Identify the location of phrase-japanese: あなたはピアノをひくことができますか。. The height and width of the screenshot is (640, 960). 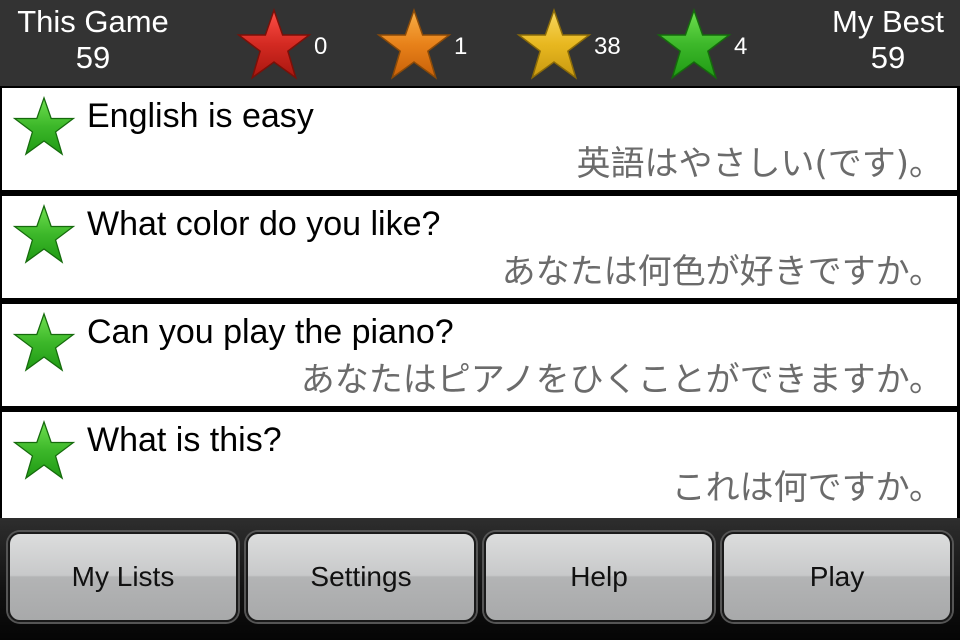
(621, 380).